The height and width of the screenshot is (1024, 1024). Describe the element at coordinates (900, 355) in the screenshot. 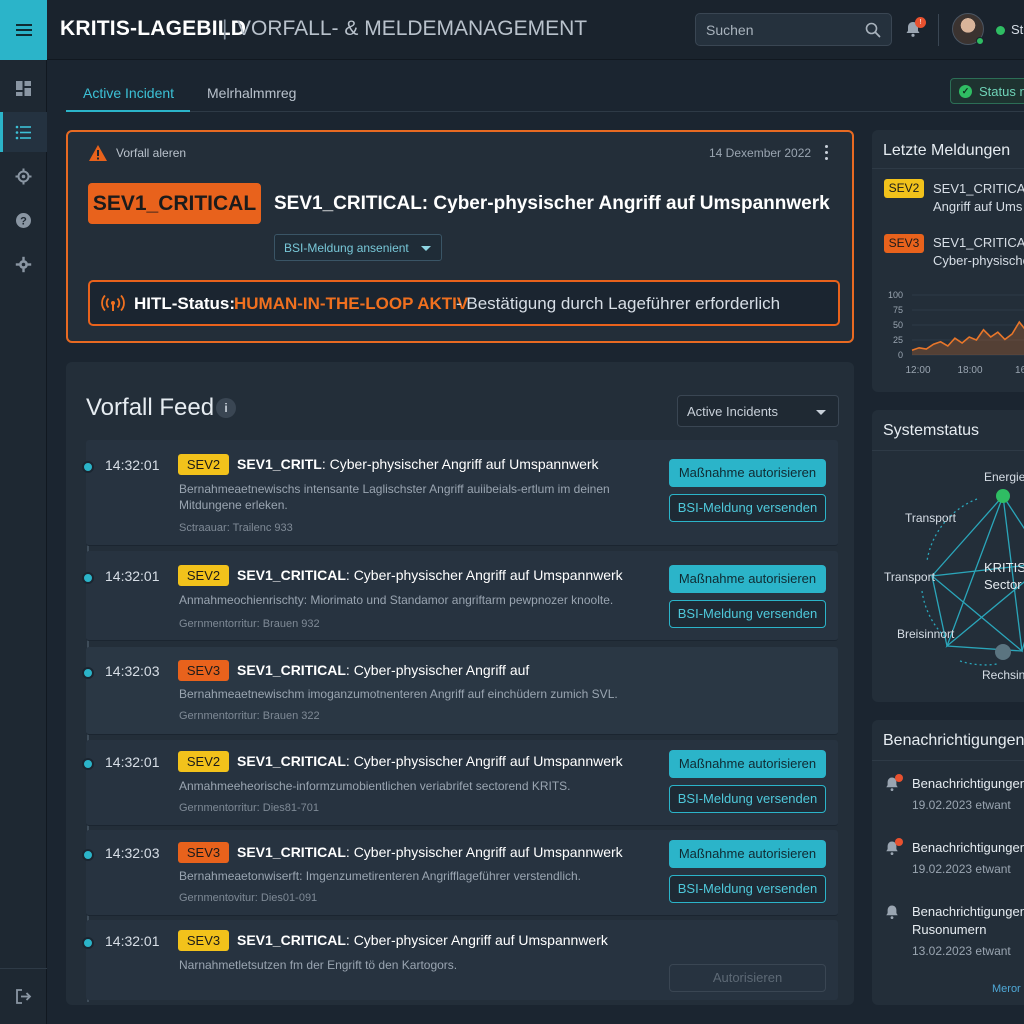

I see `y-tick-label: 0` at that location.